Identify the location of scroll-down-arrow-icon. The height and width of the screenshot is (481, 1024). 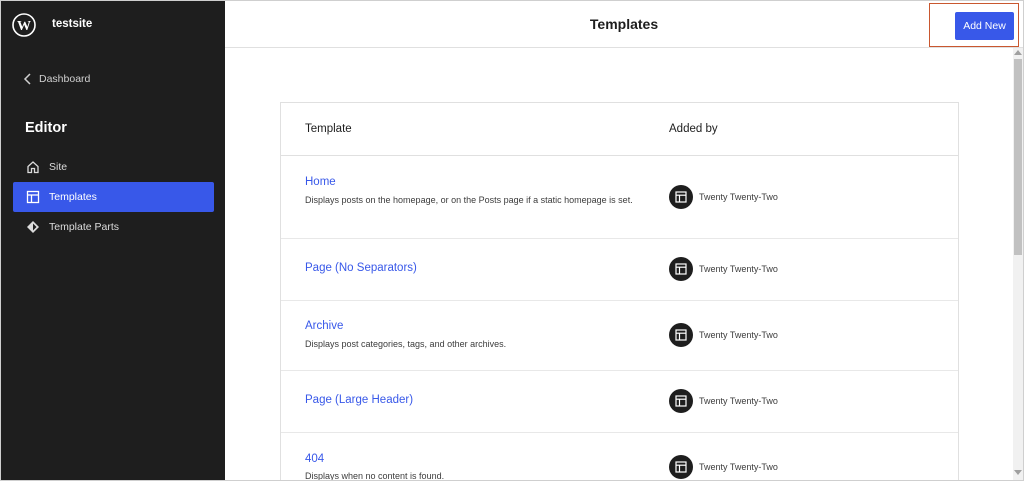
(1018, 472).